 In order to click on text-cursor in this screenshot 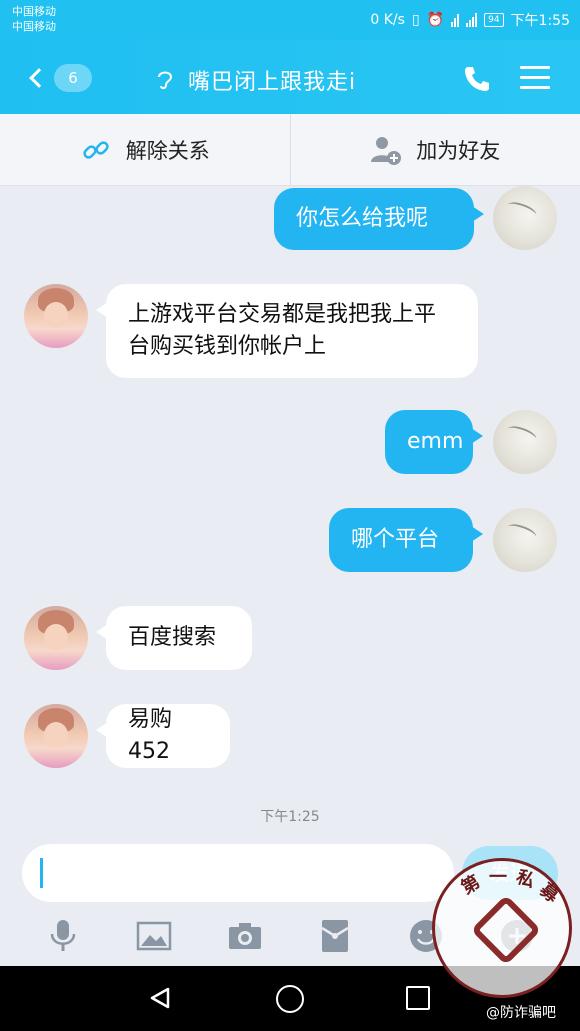, I will do `click(41, 873)`.